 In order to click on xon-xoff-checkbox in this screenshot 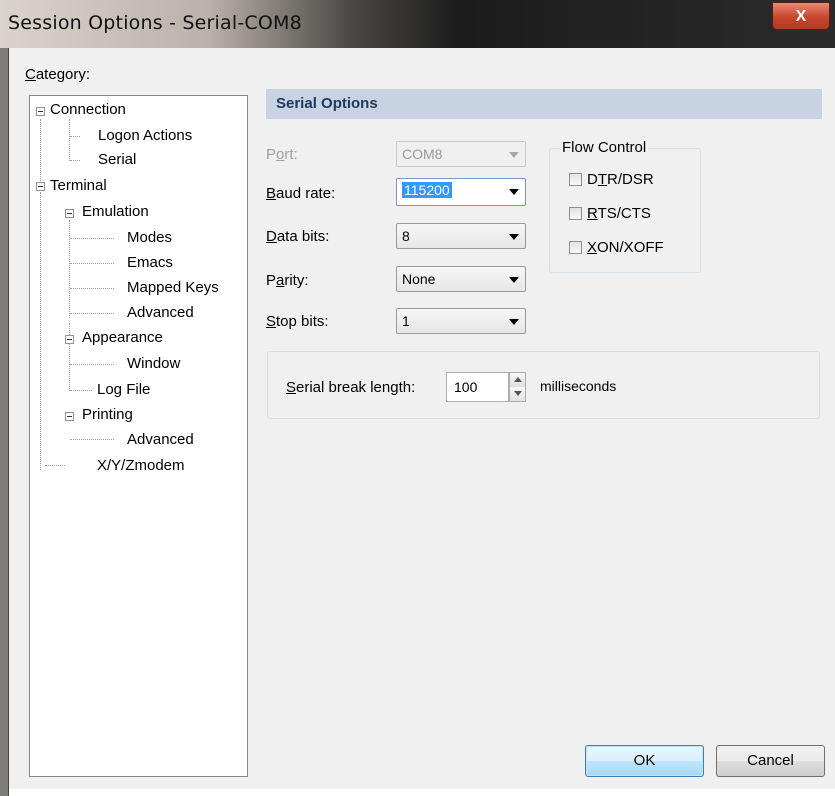, I will do `click(575, 247)`.